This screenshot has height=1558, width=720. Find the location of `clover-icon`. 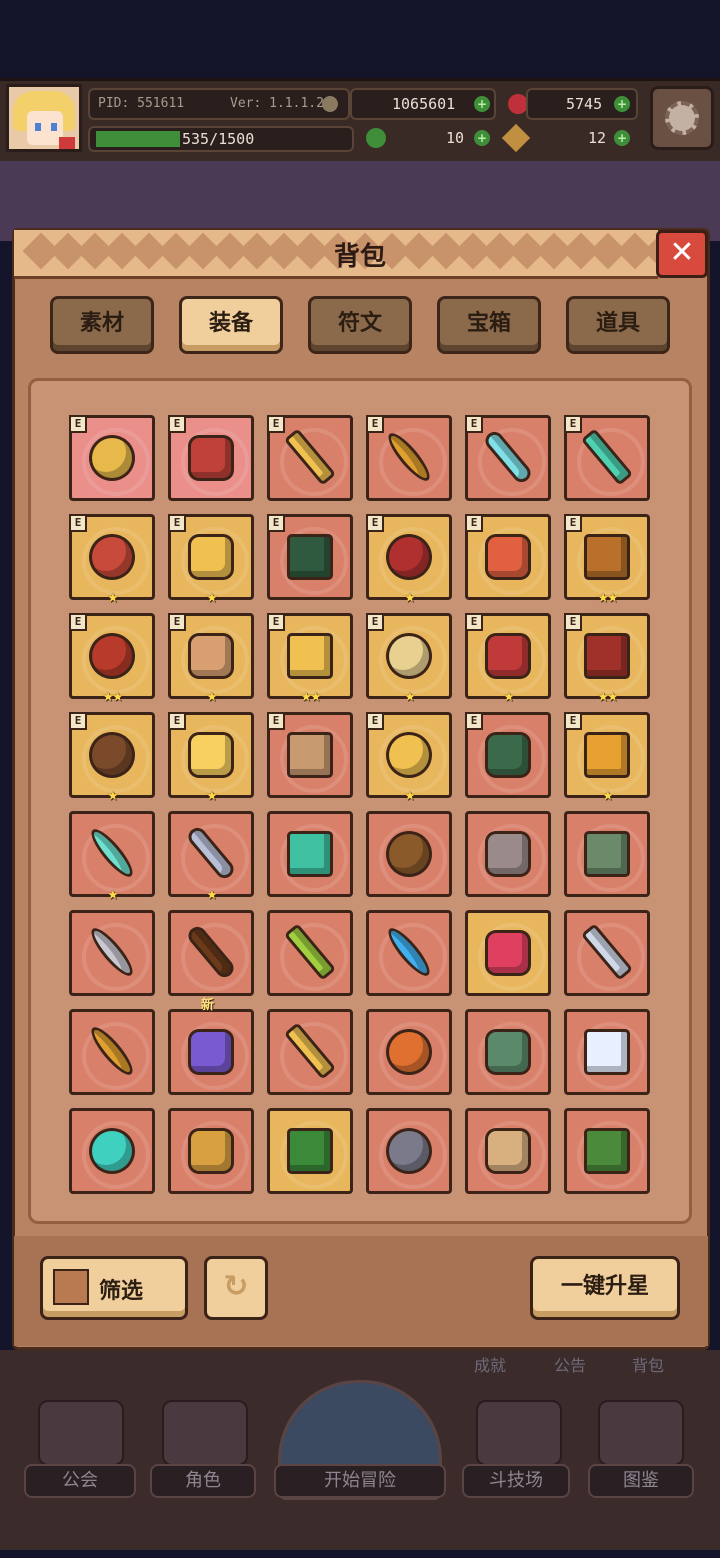

clover-icon is located at coordinates (376, 138).